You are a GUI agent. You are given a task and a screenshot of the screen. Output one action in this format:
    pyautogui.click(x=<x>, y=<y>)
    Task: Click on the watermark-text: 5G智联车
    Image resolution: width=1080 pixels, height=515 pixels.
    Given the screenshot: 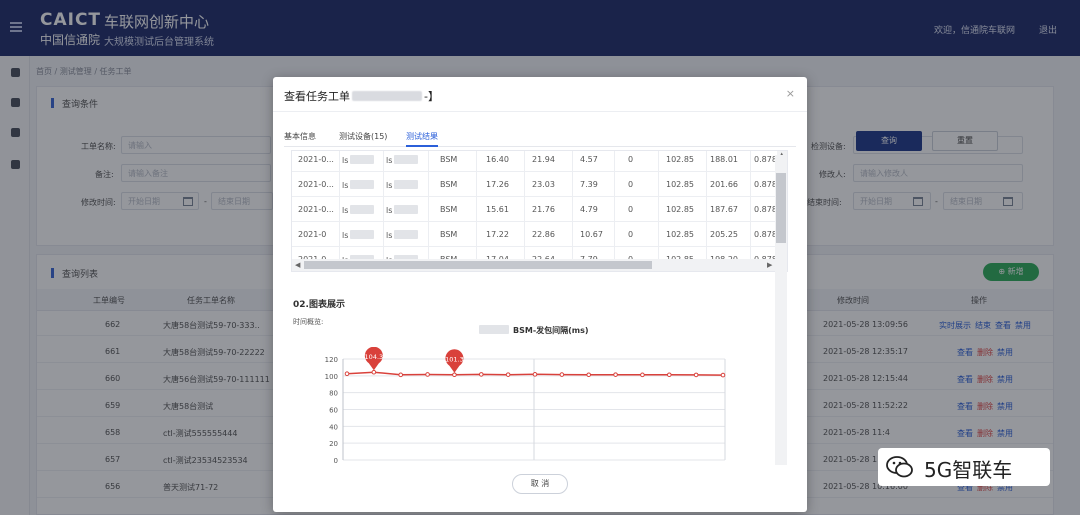 What is the action you would take?
    pyautogui.click(x=968, y=470)
    